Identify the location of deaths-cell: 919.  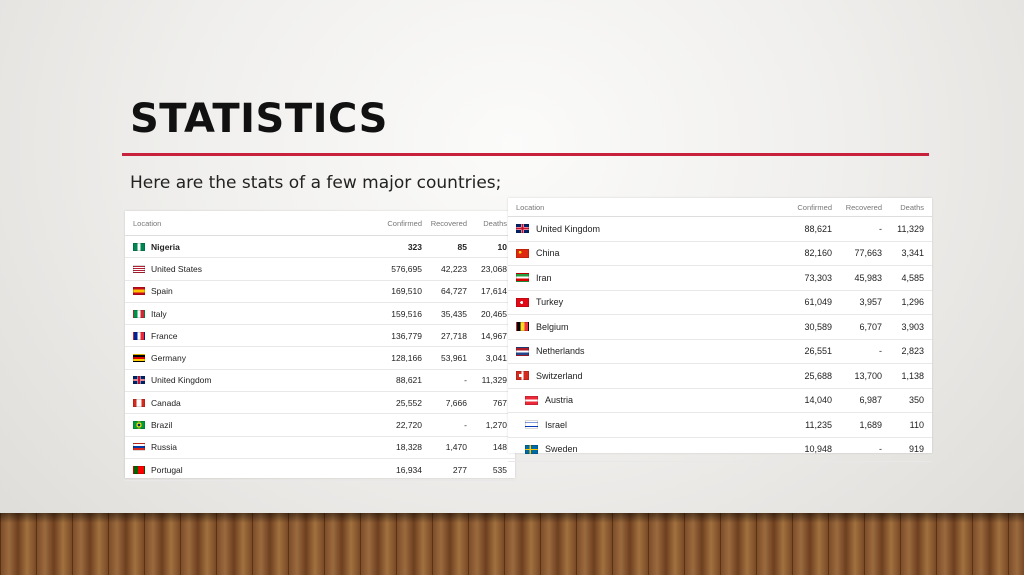
(916, 449).